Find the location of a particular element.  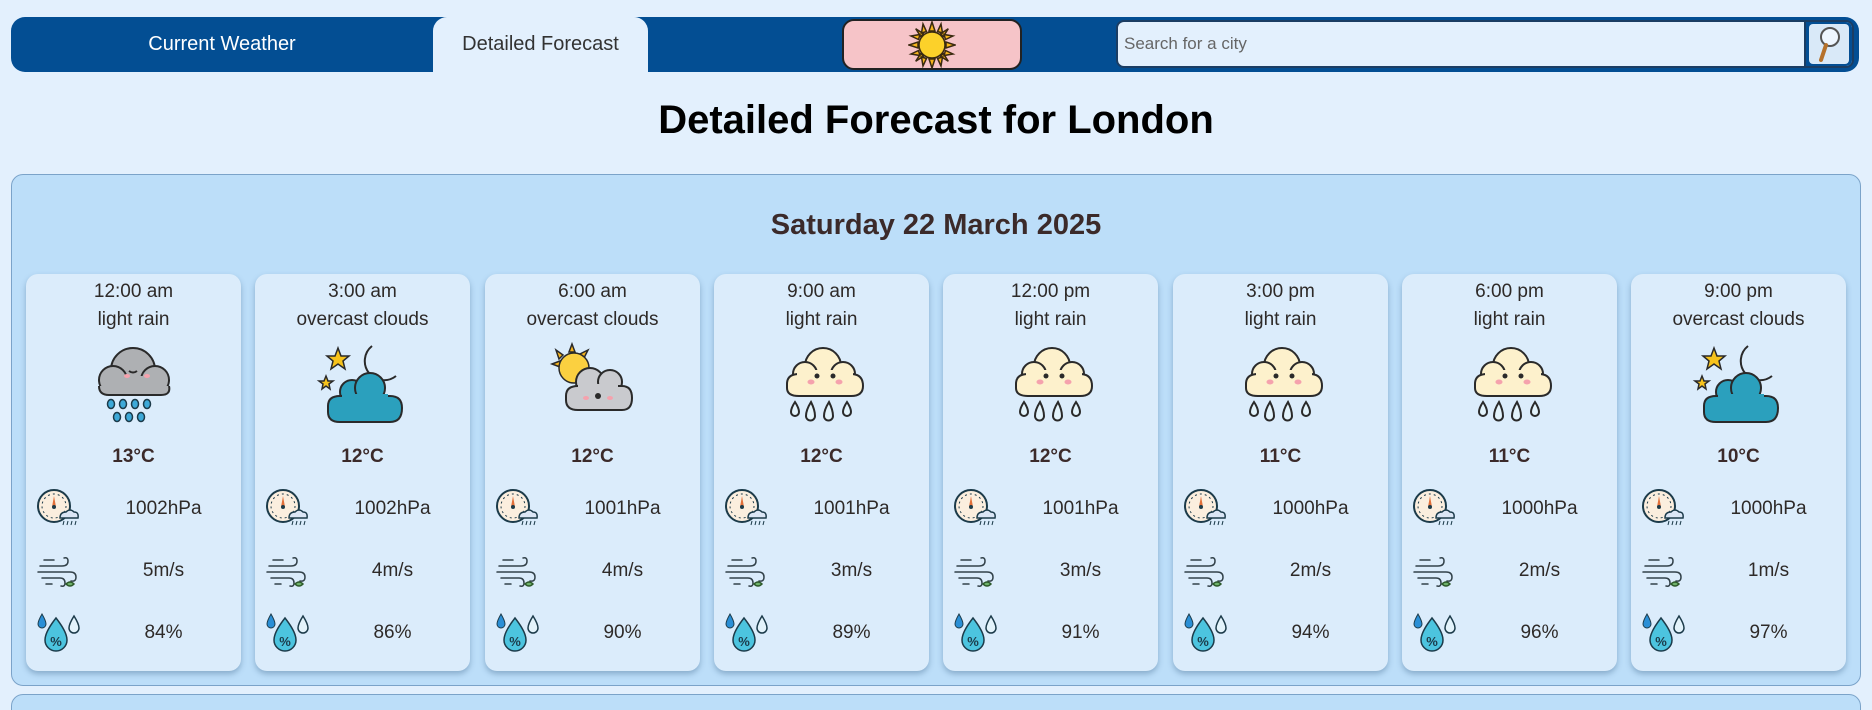

forecast-time: 9:00 am is located at coordinates (821, 291).